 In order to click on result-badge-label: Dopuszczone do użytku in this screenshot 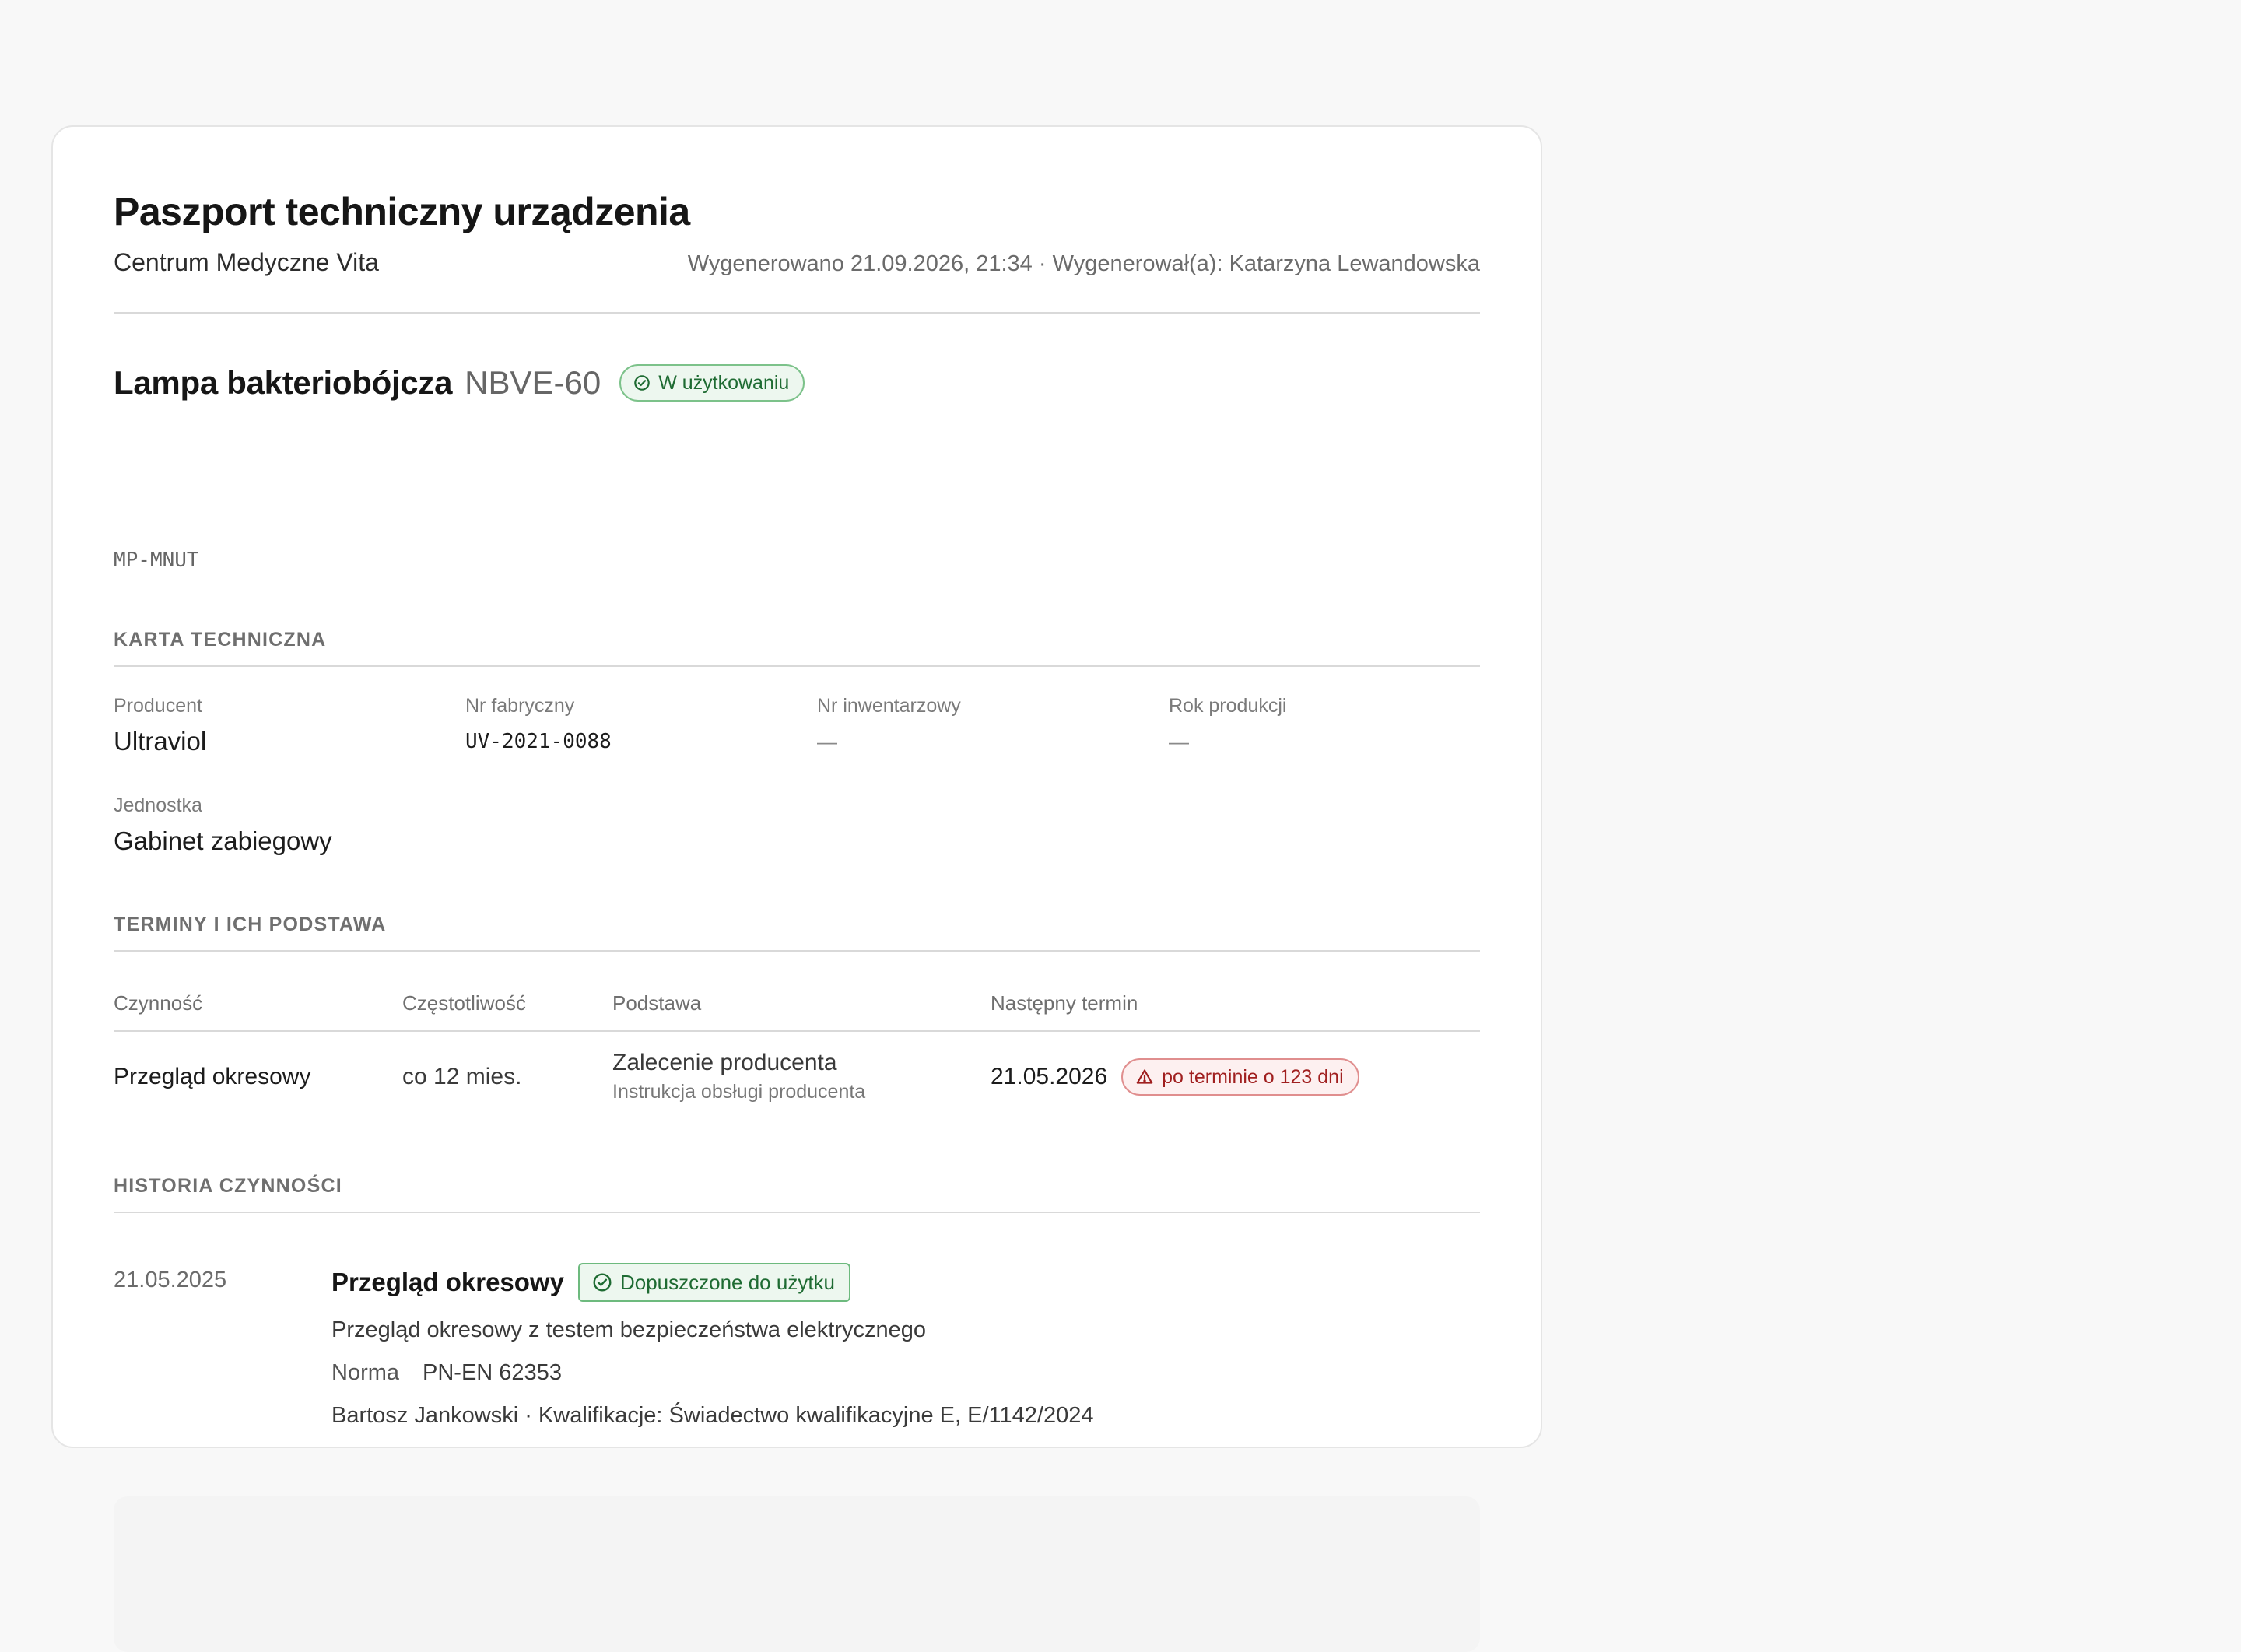, I will do `click(727, 1282)`.